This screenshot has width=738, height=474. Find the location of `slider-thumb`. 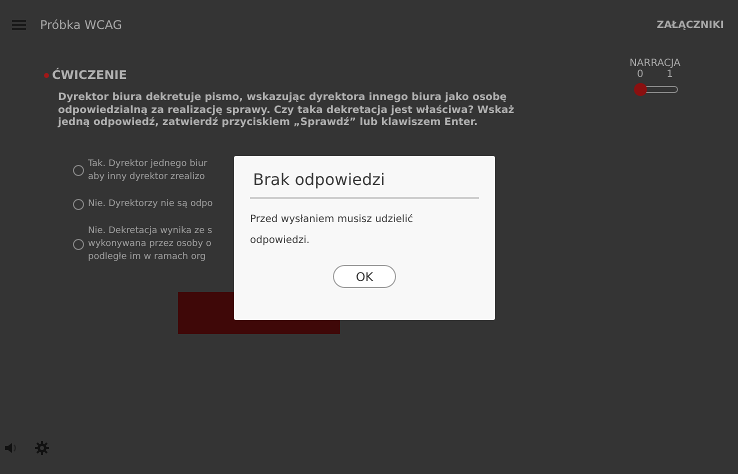

slider-thumb is located at coordinates (640, 89).